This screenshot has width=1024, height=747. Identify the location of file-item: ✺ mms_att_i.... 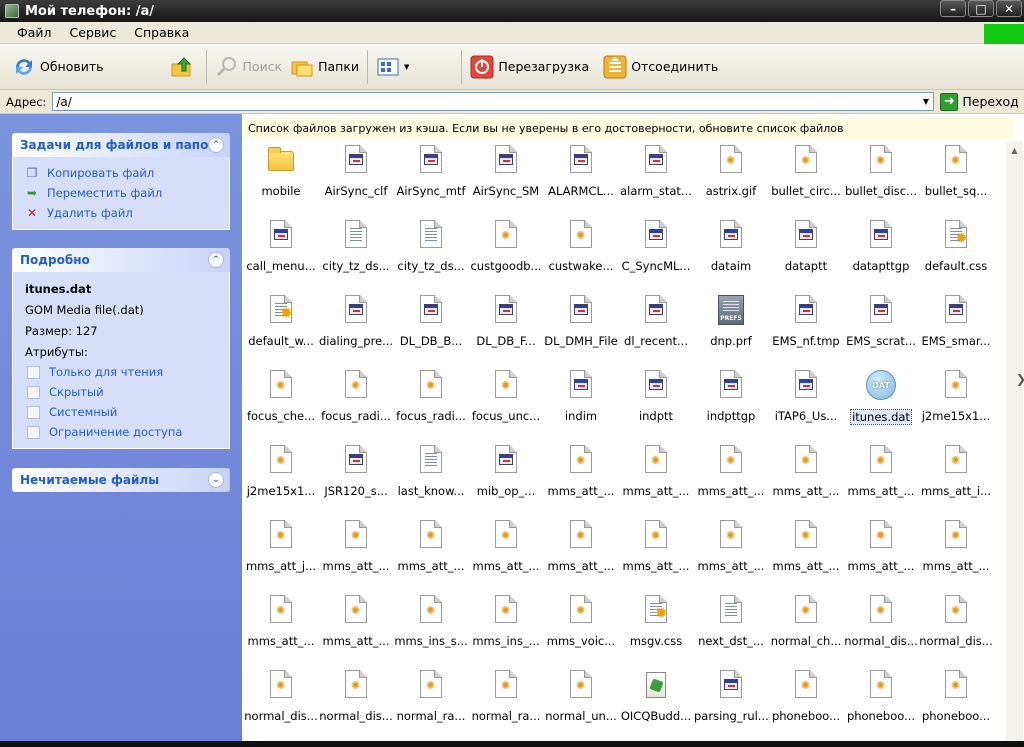
(956, 477).